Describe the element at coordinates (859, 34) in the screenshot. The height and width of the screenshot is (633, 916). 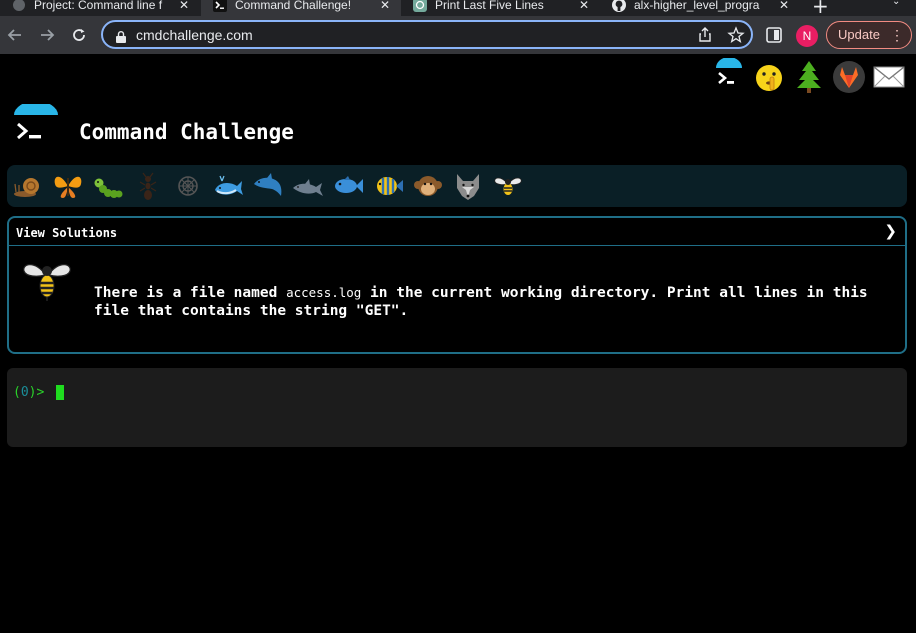
I see `update-label: Update` at that location.